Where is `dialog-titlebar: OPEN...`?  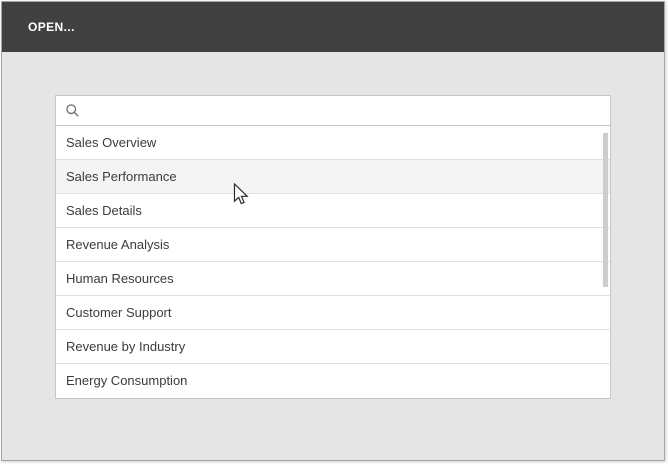
dialog-titlebar: OPEN... is located at coordinates (333, 27).